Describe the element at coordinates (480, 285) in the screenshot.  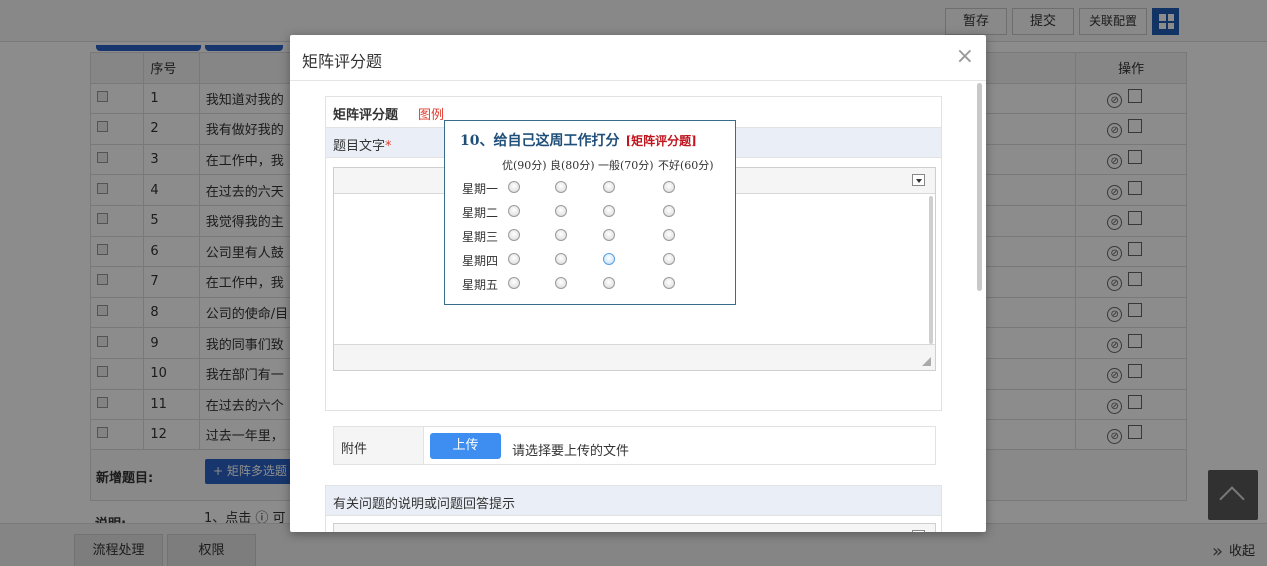
I see `example-row-label: 星期五` at that location.